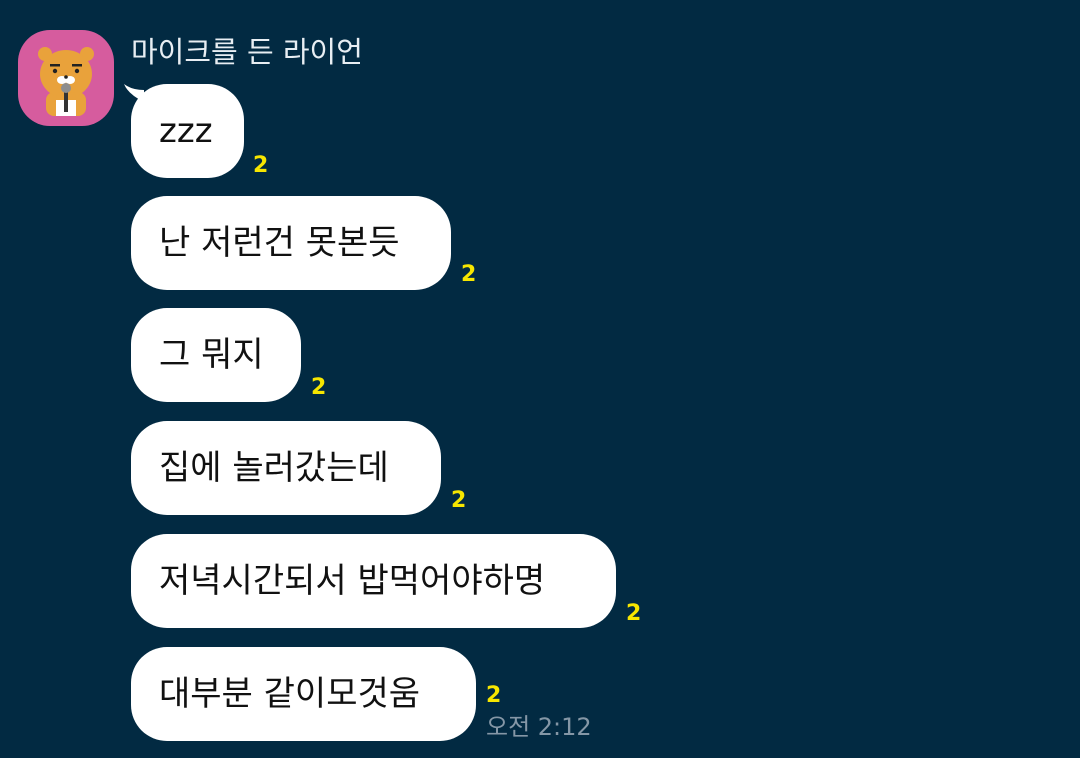  I want to click on message-text: 난 저런건 못본듯, so click(279, 243).